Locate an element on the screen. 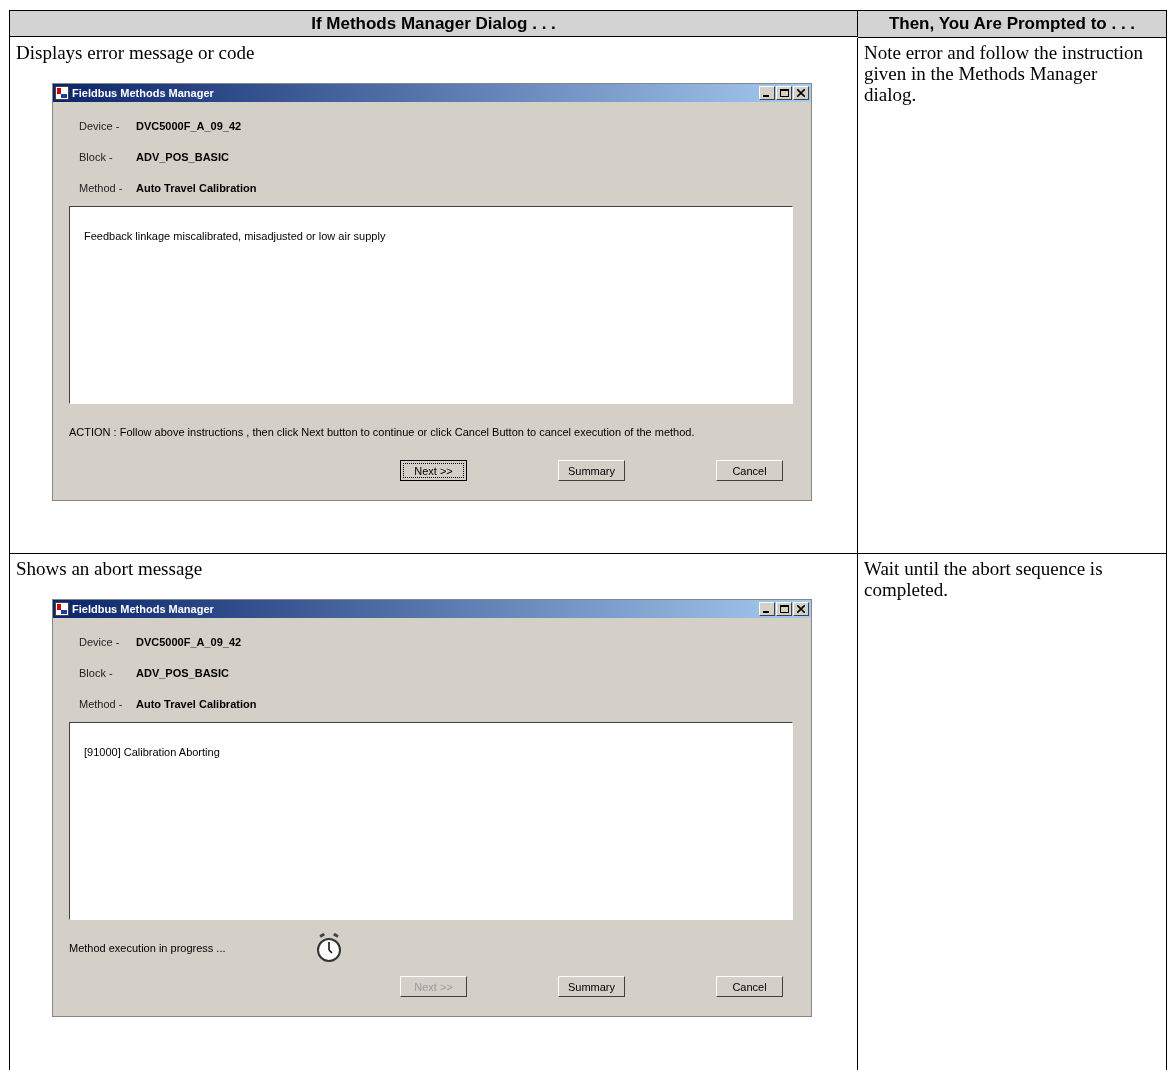 This screenshot has width=1176, height=1070. prompt-text: Wait until the abort sequence is completed. is located at coordinates (984, 579).